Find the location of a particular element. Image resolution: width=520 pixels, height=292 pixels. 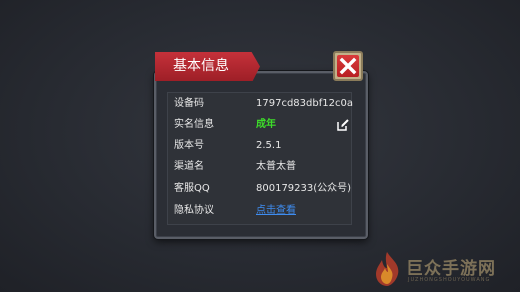

close-icon is located at coordinates (348, 66).